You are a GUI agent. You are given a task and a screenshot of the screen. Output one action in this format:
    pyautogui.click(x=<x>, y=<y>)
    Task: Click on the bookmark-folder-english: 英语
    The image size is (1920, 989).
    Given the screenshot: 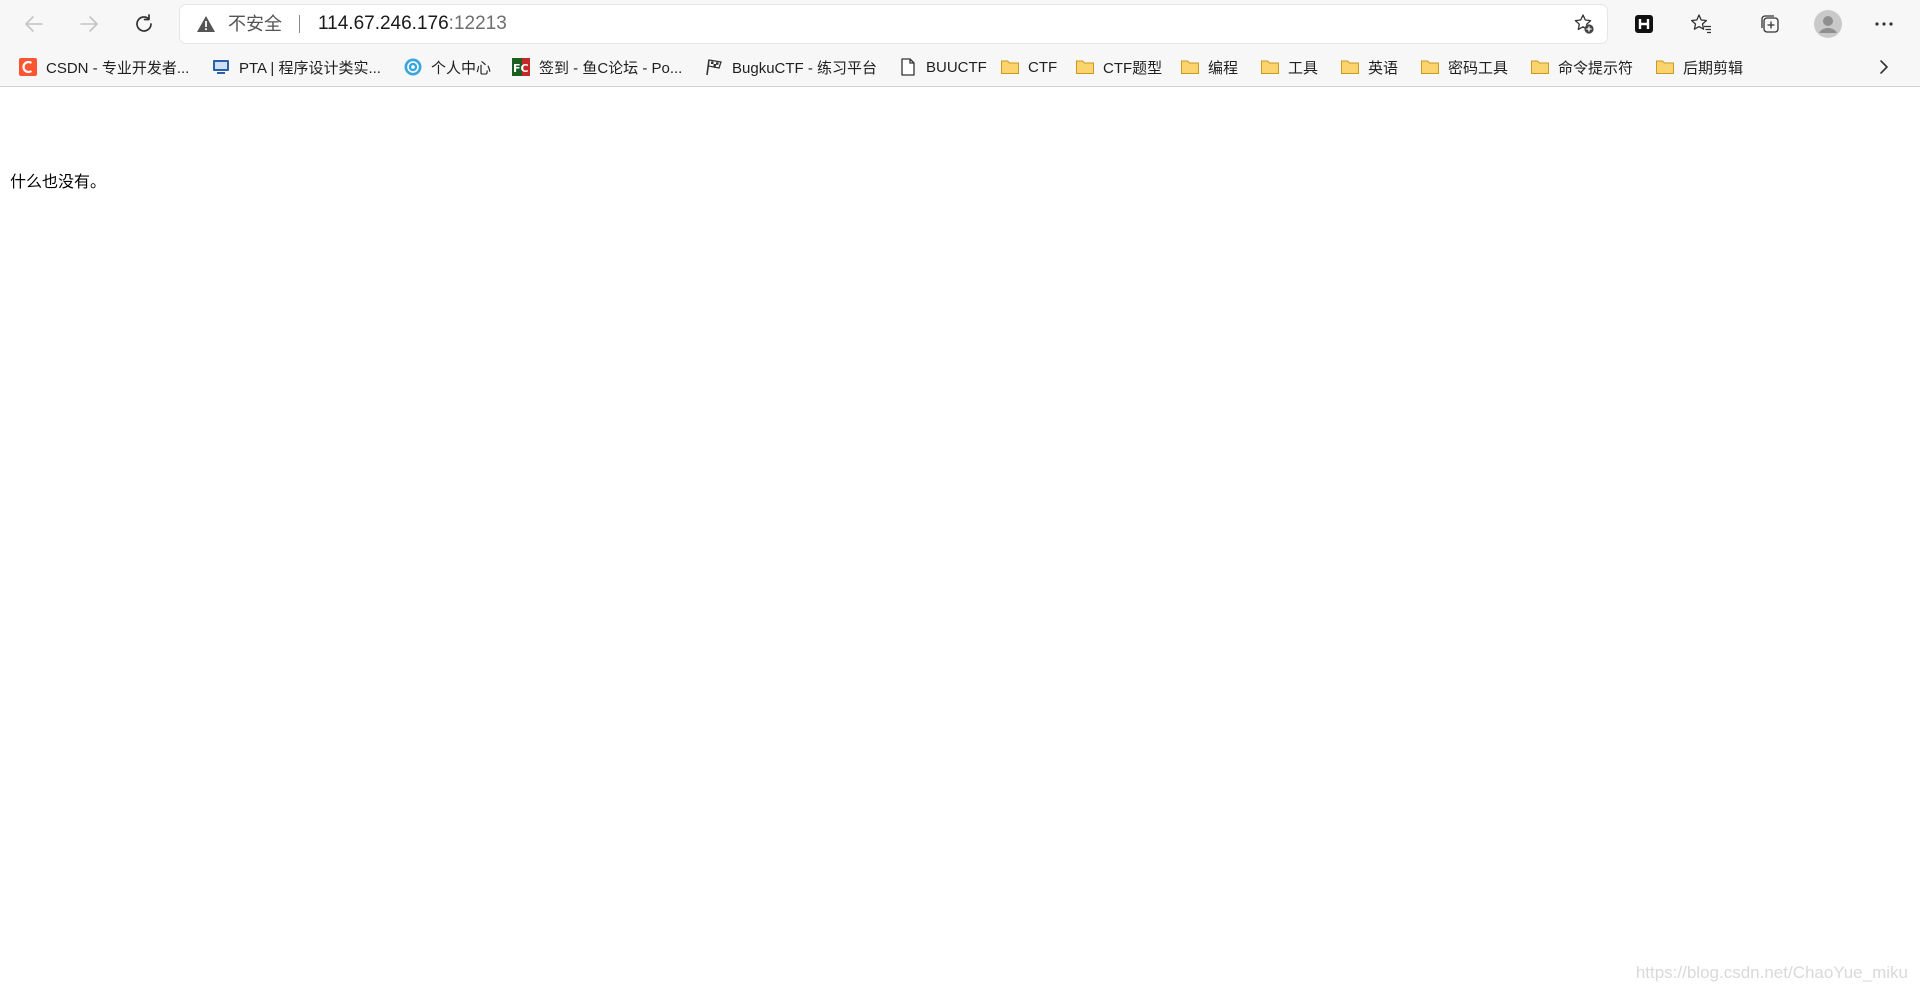 What is the action you would take?
    pyautogui.click(x=1369, y=67)
    